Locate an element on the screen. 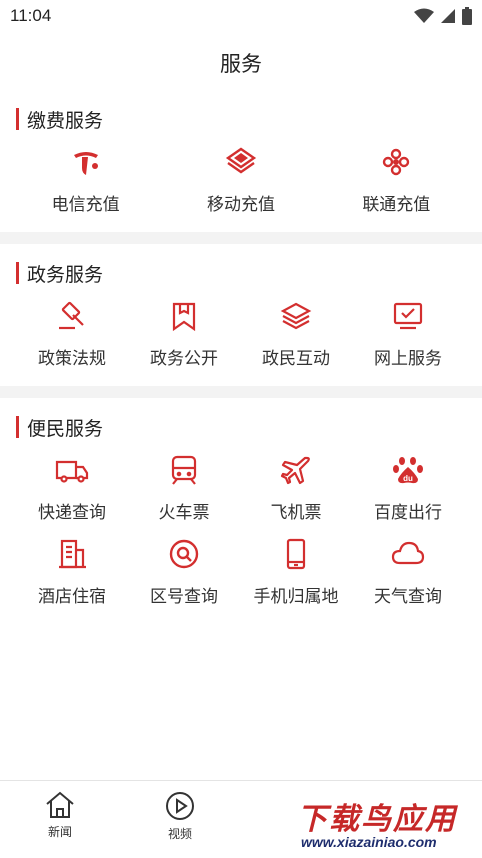 This screenshot has height=858, width=482. policy-regulations-item: 政策法规 is located at coordinates (72, 333).